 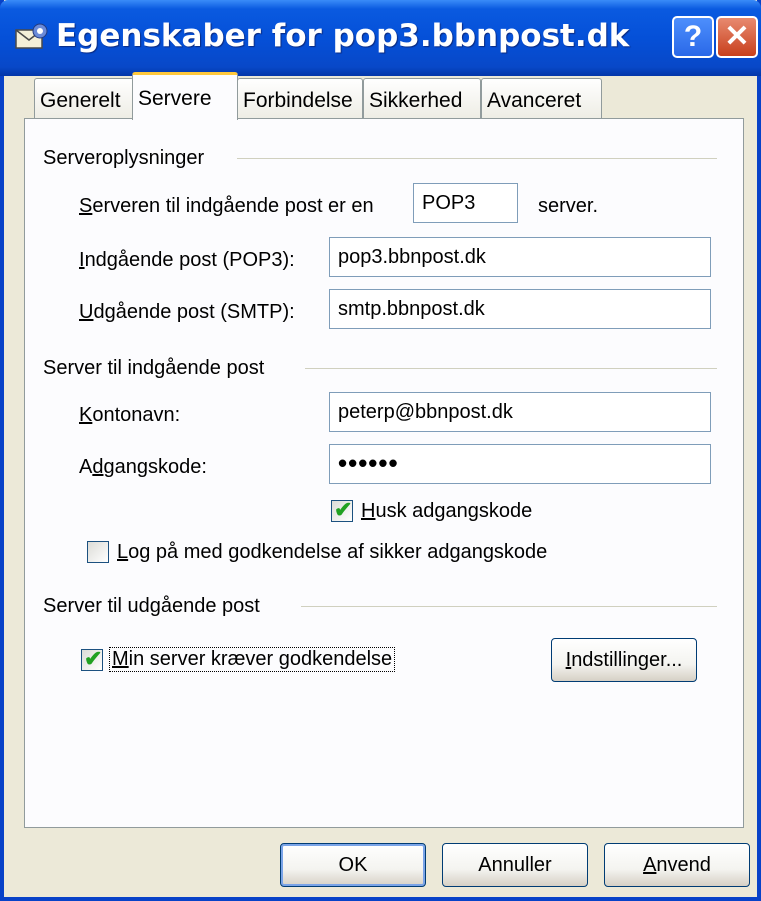 I want to click on remember-password-checkbox: ✔, so click(x=342, y=509).